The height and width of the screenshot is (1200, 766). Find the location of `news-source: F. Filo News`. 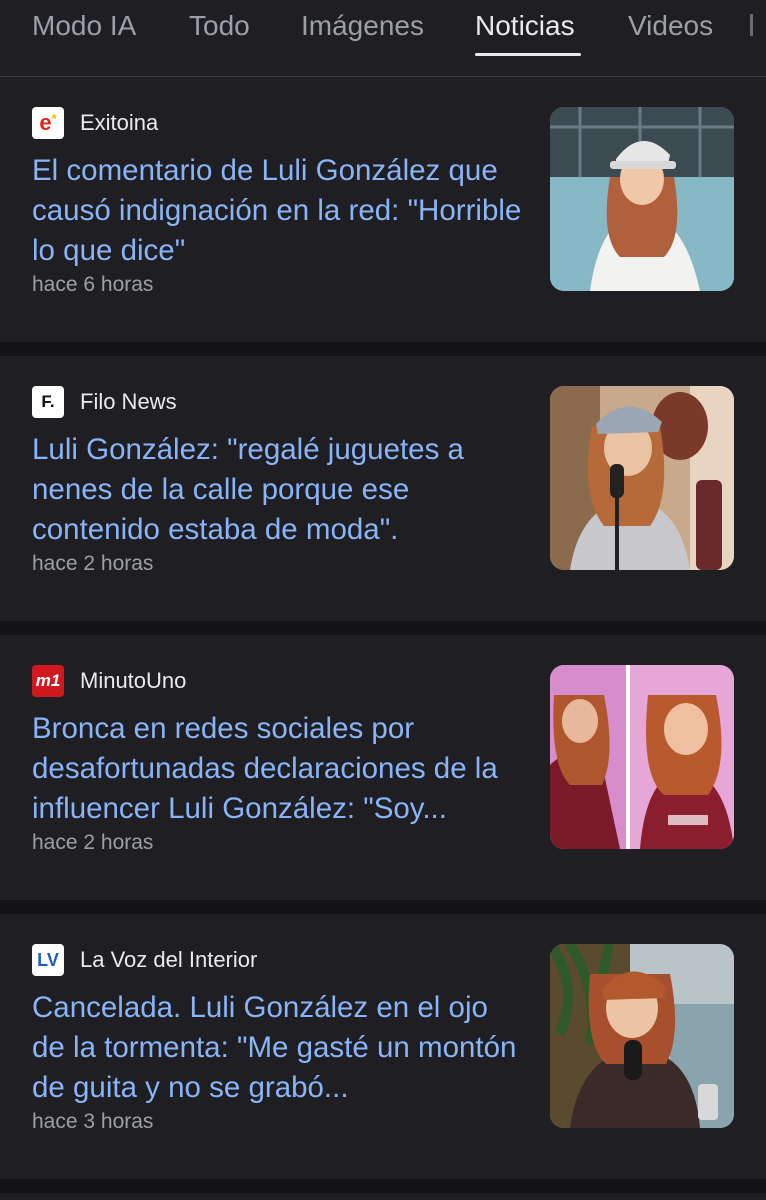

news-source: F. Filo News is located at coordinates (104, 402).